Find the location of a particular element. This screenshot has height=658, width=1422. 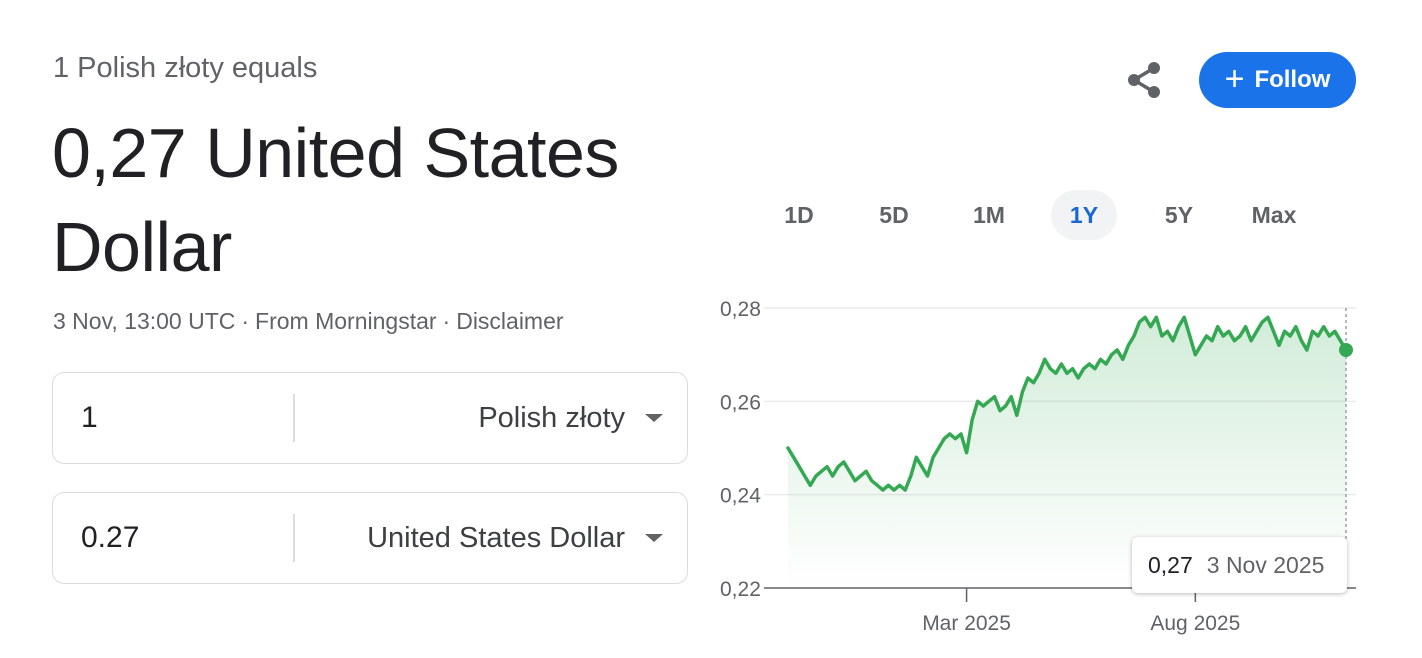

y-tick-label: 0,22 is located at coordinates (740, 589).